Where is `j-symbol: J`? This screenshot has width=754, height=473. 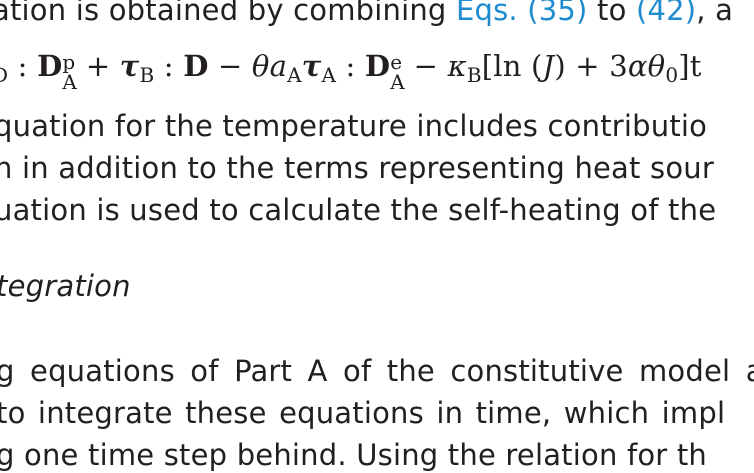
j-symbol: J is located at coordinates (548, 66).